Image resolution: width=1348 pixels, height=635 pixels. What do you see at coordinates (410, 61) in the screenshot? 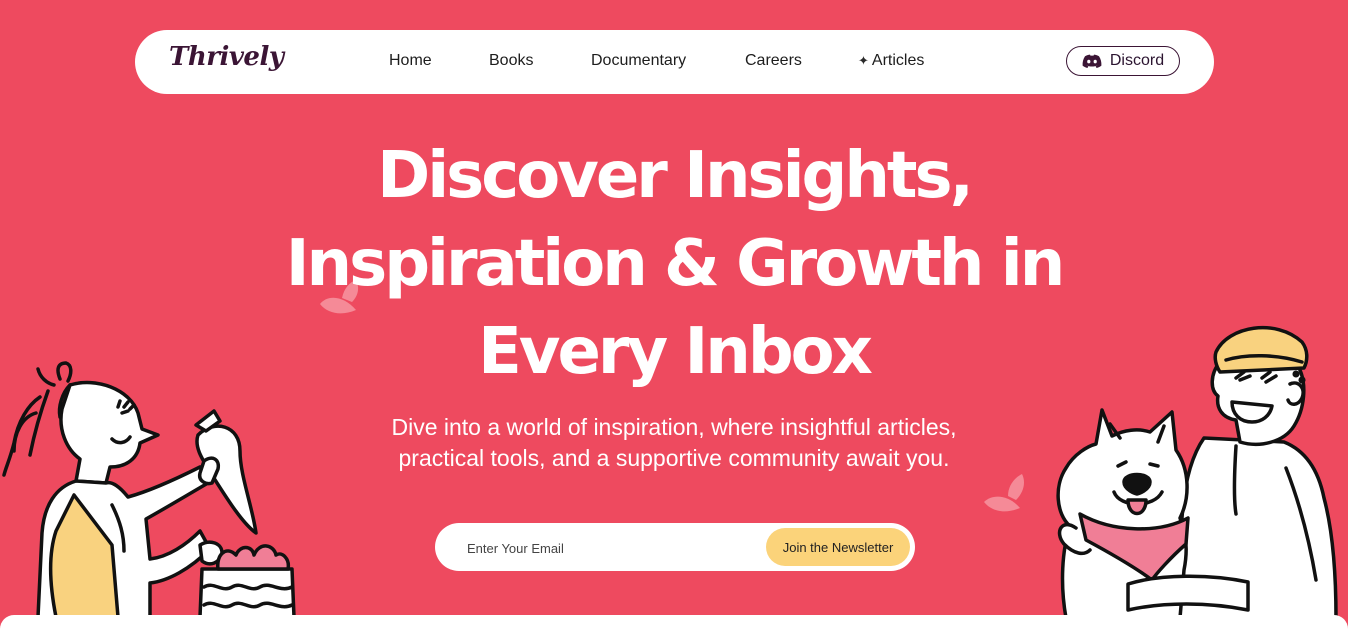
I see `nav-item-home: Home` at bounding box center [410, 61].